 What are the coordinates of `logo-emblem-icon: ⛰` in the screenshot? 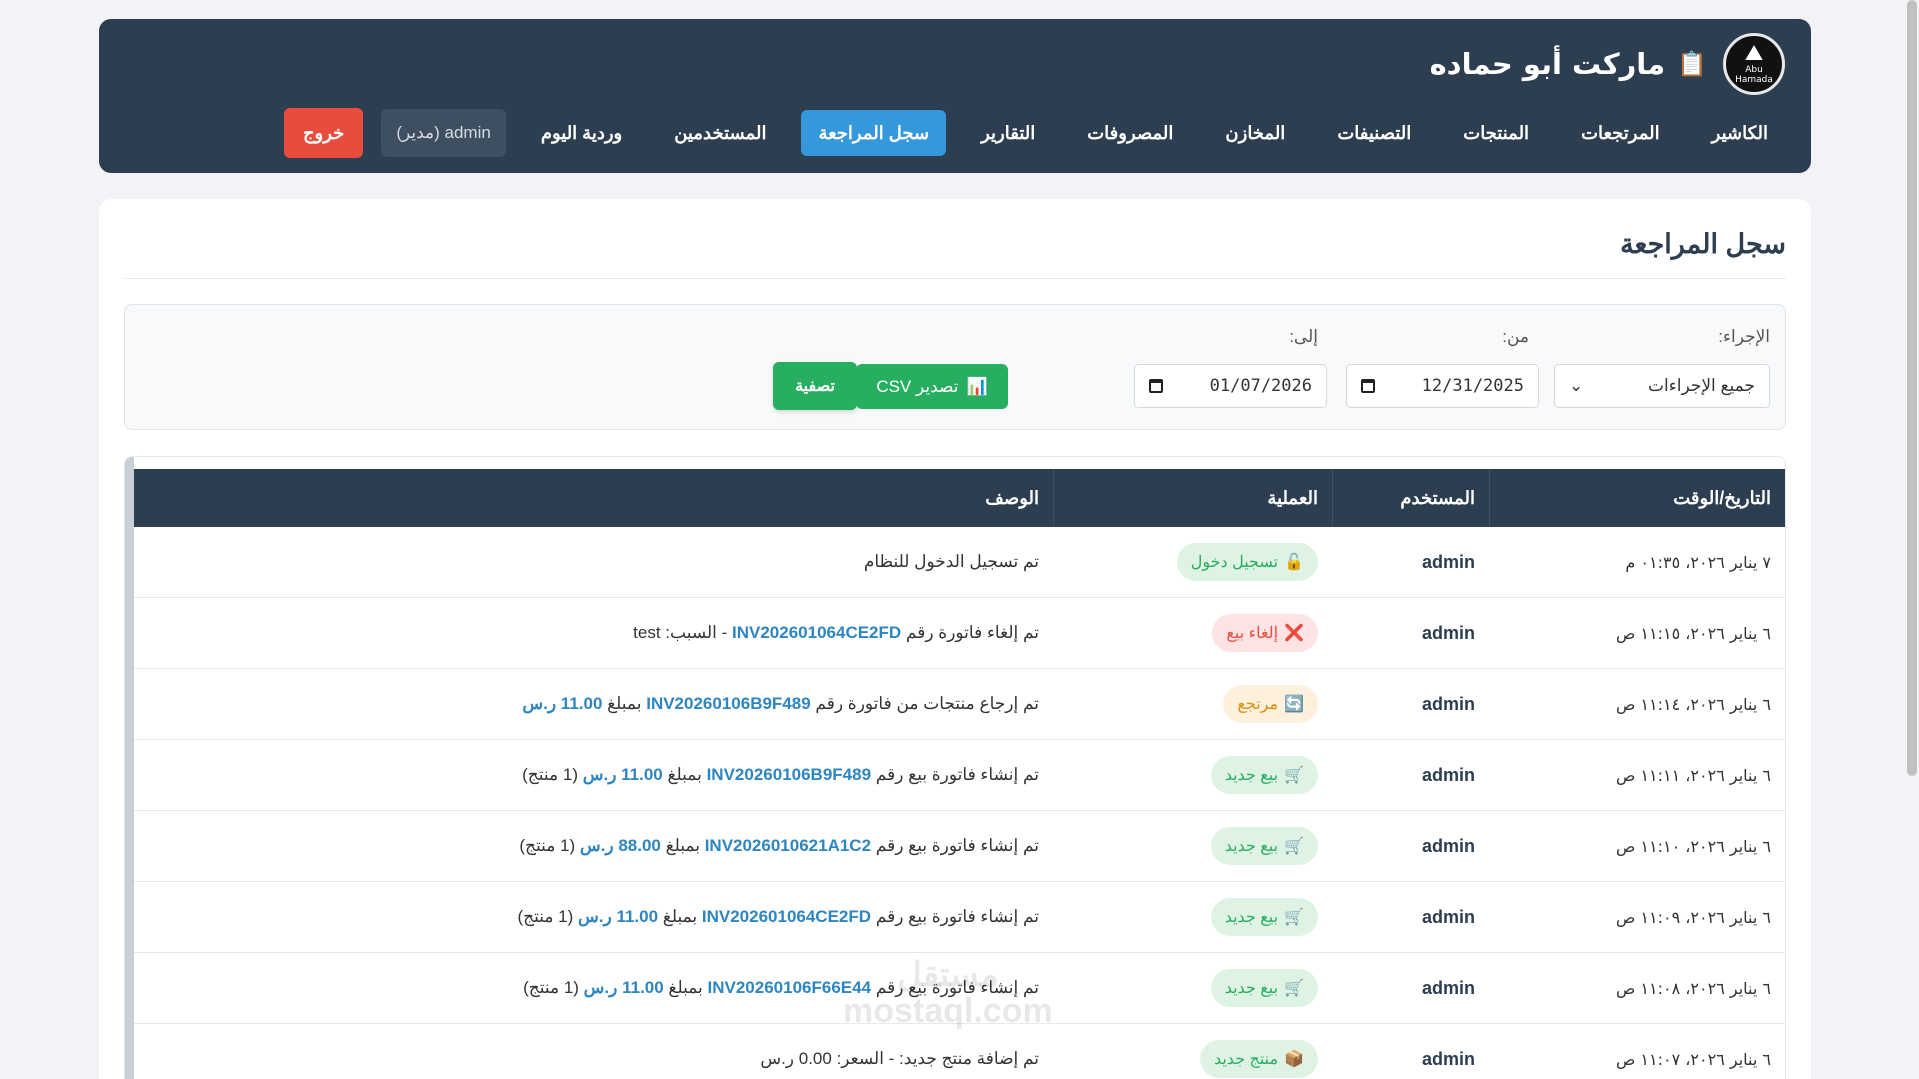 It's located at (1754, 54).